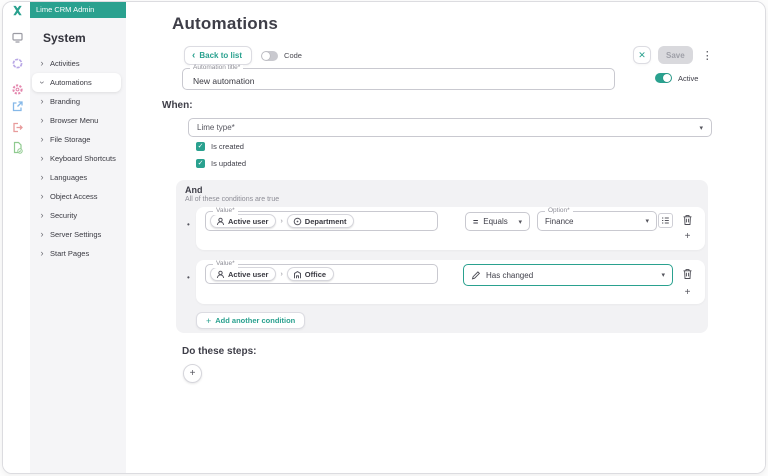 This screenshot has height=476, width=768. Describe the element at coordinates (17, 63) in the screenshot. I see `ring-icon` at that location.